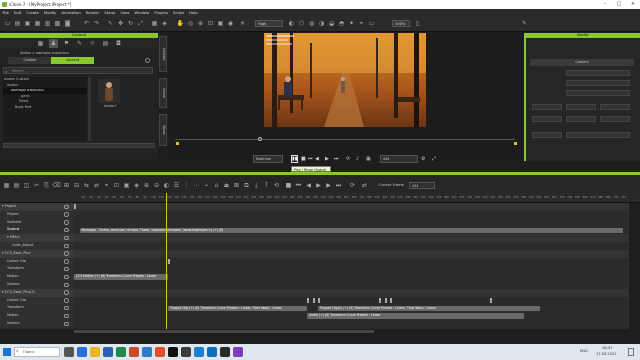  What do you see at coordinates (7, 352) in the screenshot?
I see `start-icon` at bounding box center [7, 352].